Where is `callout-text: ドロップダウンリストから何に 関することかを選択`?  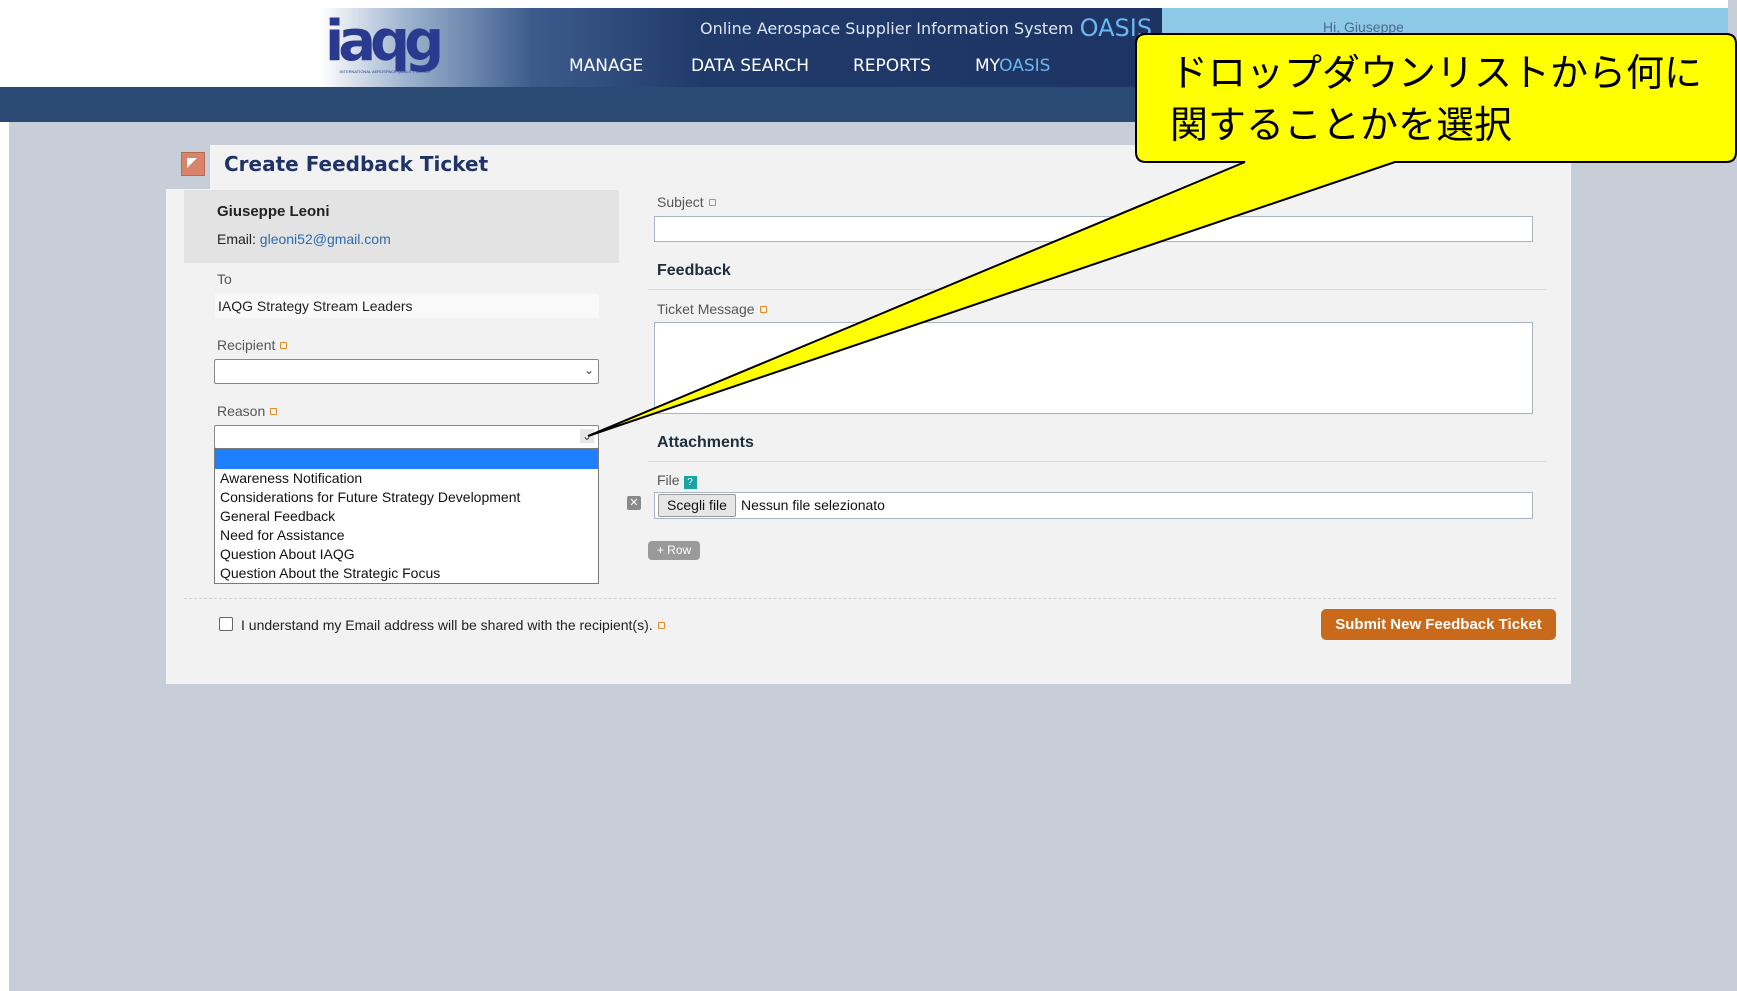
callout-text: ドロップダウンリストから何に 関することかを選択 is located at coordinates (1436, 100).